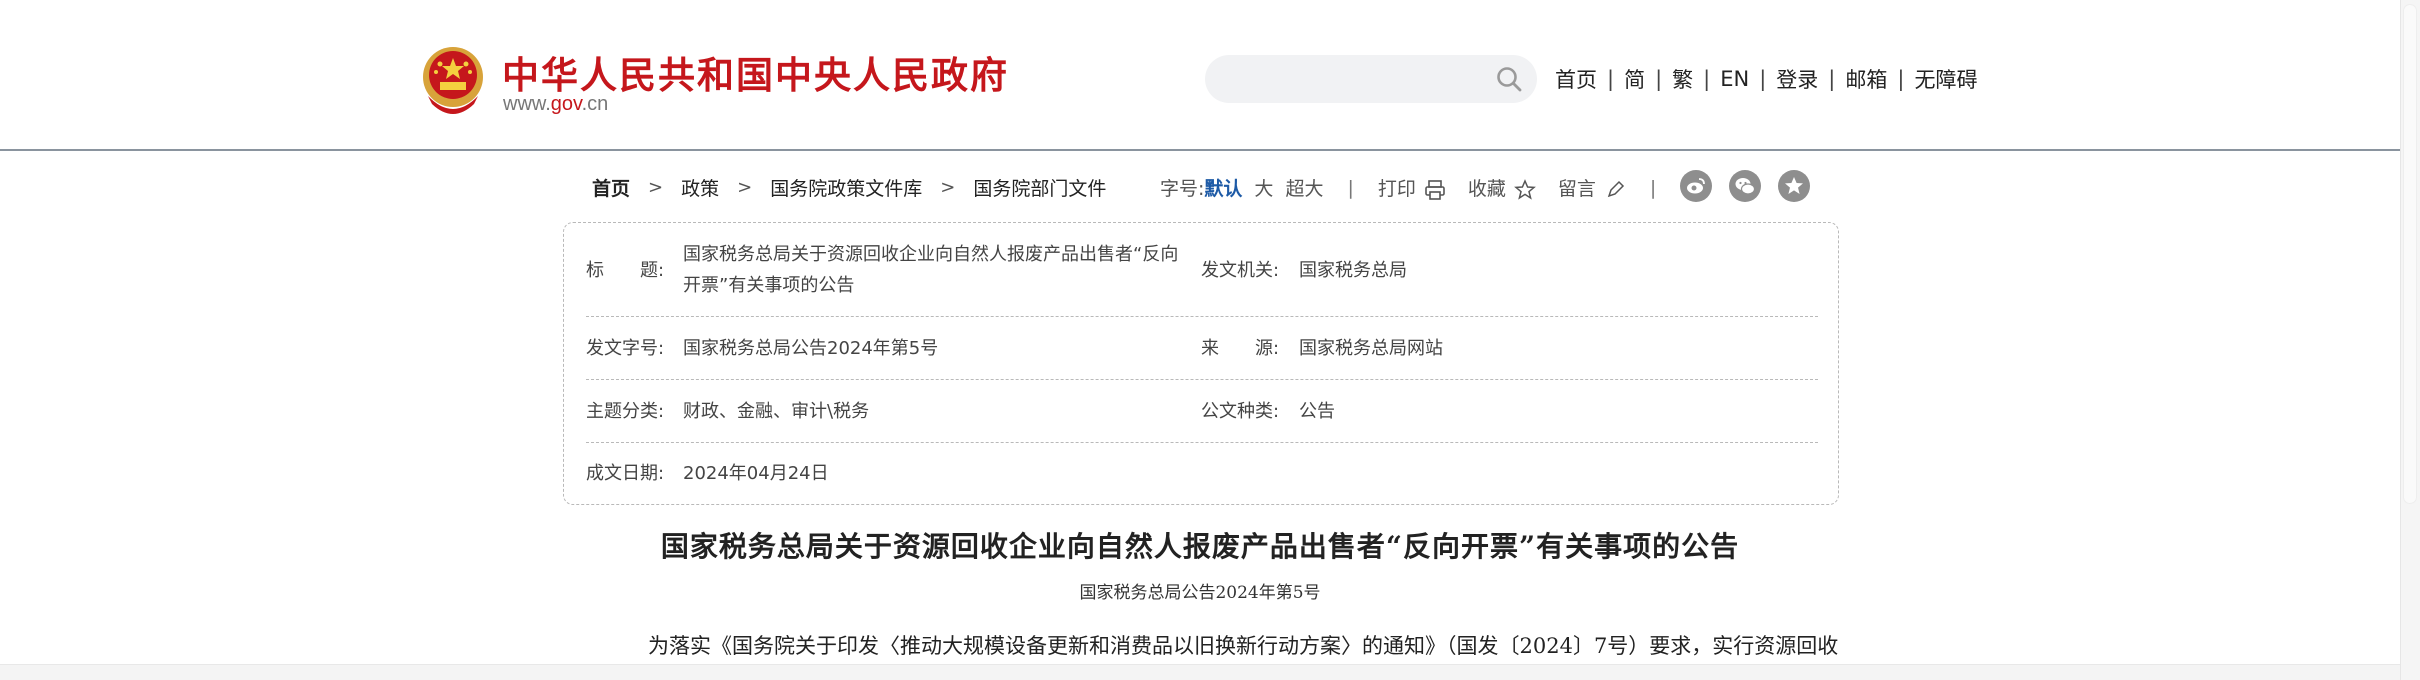 The width and height of the screenshot is (2420, 680). What do you see at coordinates (453, 81) in the screenshot?
I see `national-emblem-icon` at bounding box center [453, 81].